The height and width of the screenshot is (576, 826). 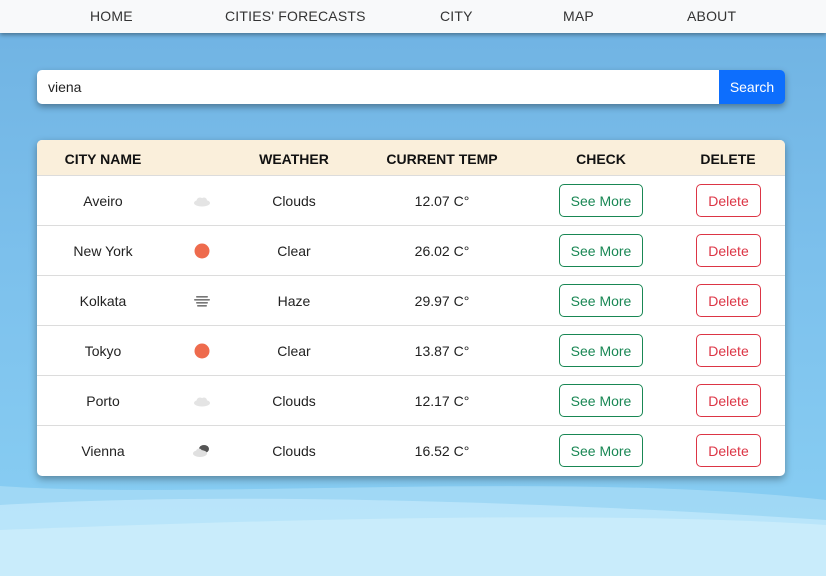 I want to click on current-temp: 26.02 C°, so click(x=442, y=251).